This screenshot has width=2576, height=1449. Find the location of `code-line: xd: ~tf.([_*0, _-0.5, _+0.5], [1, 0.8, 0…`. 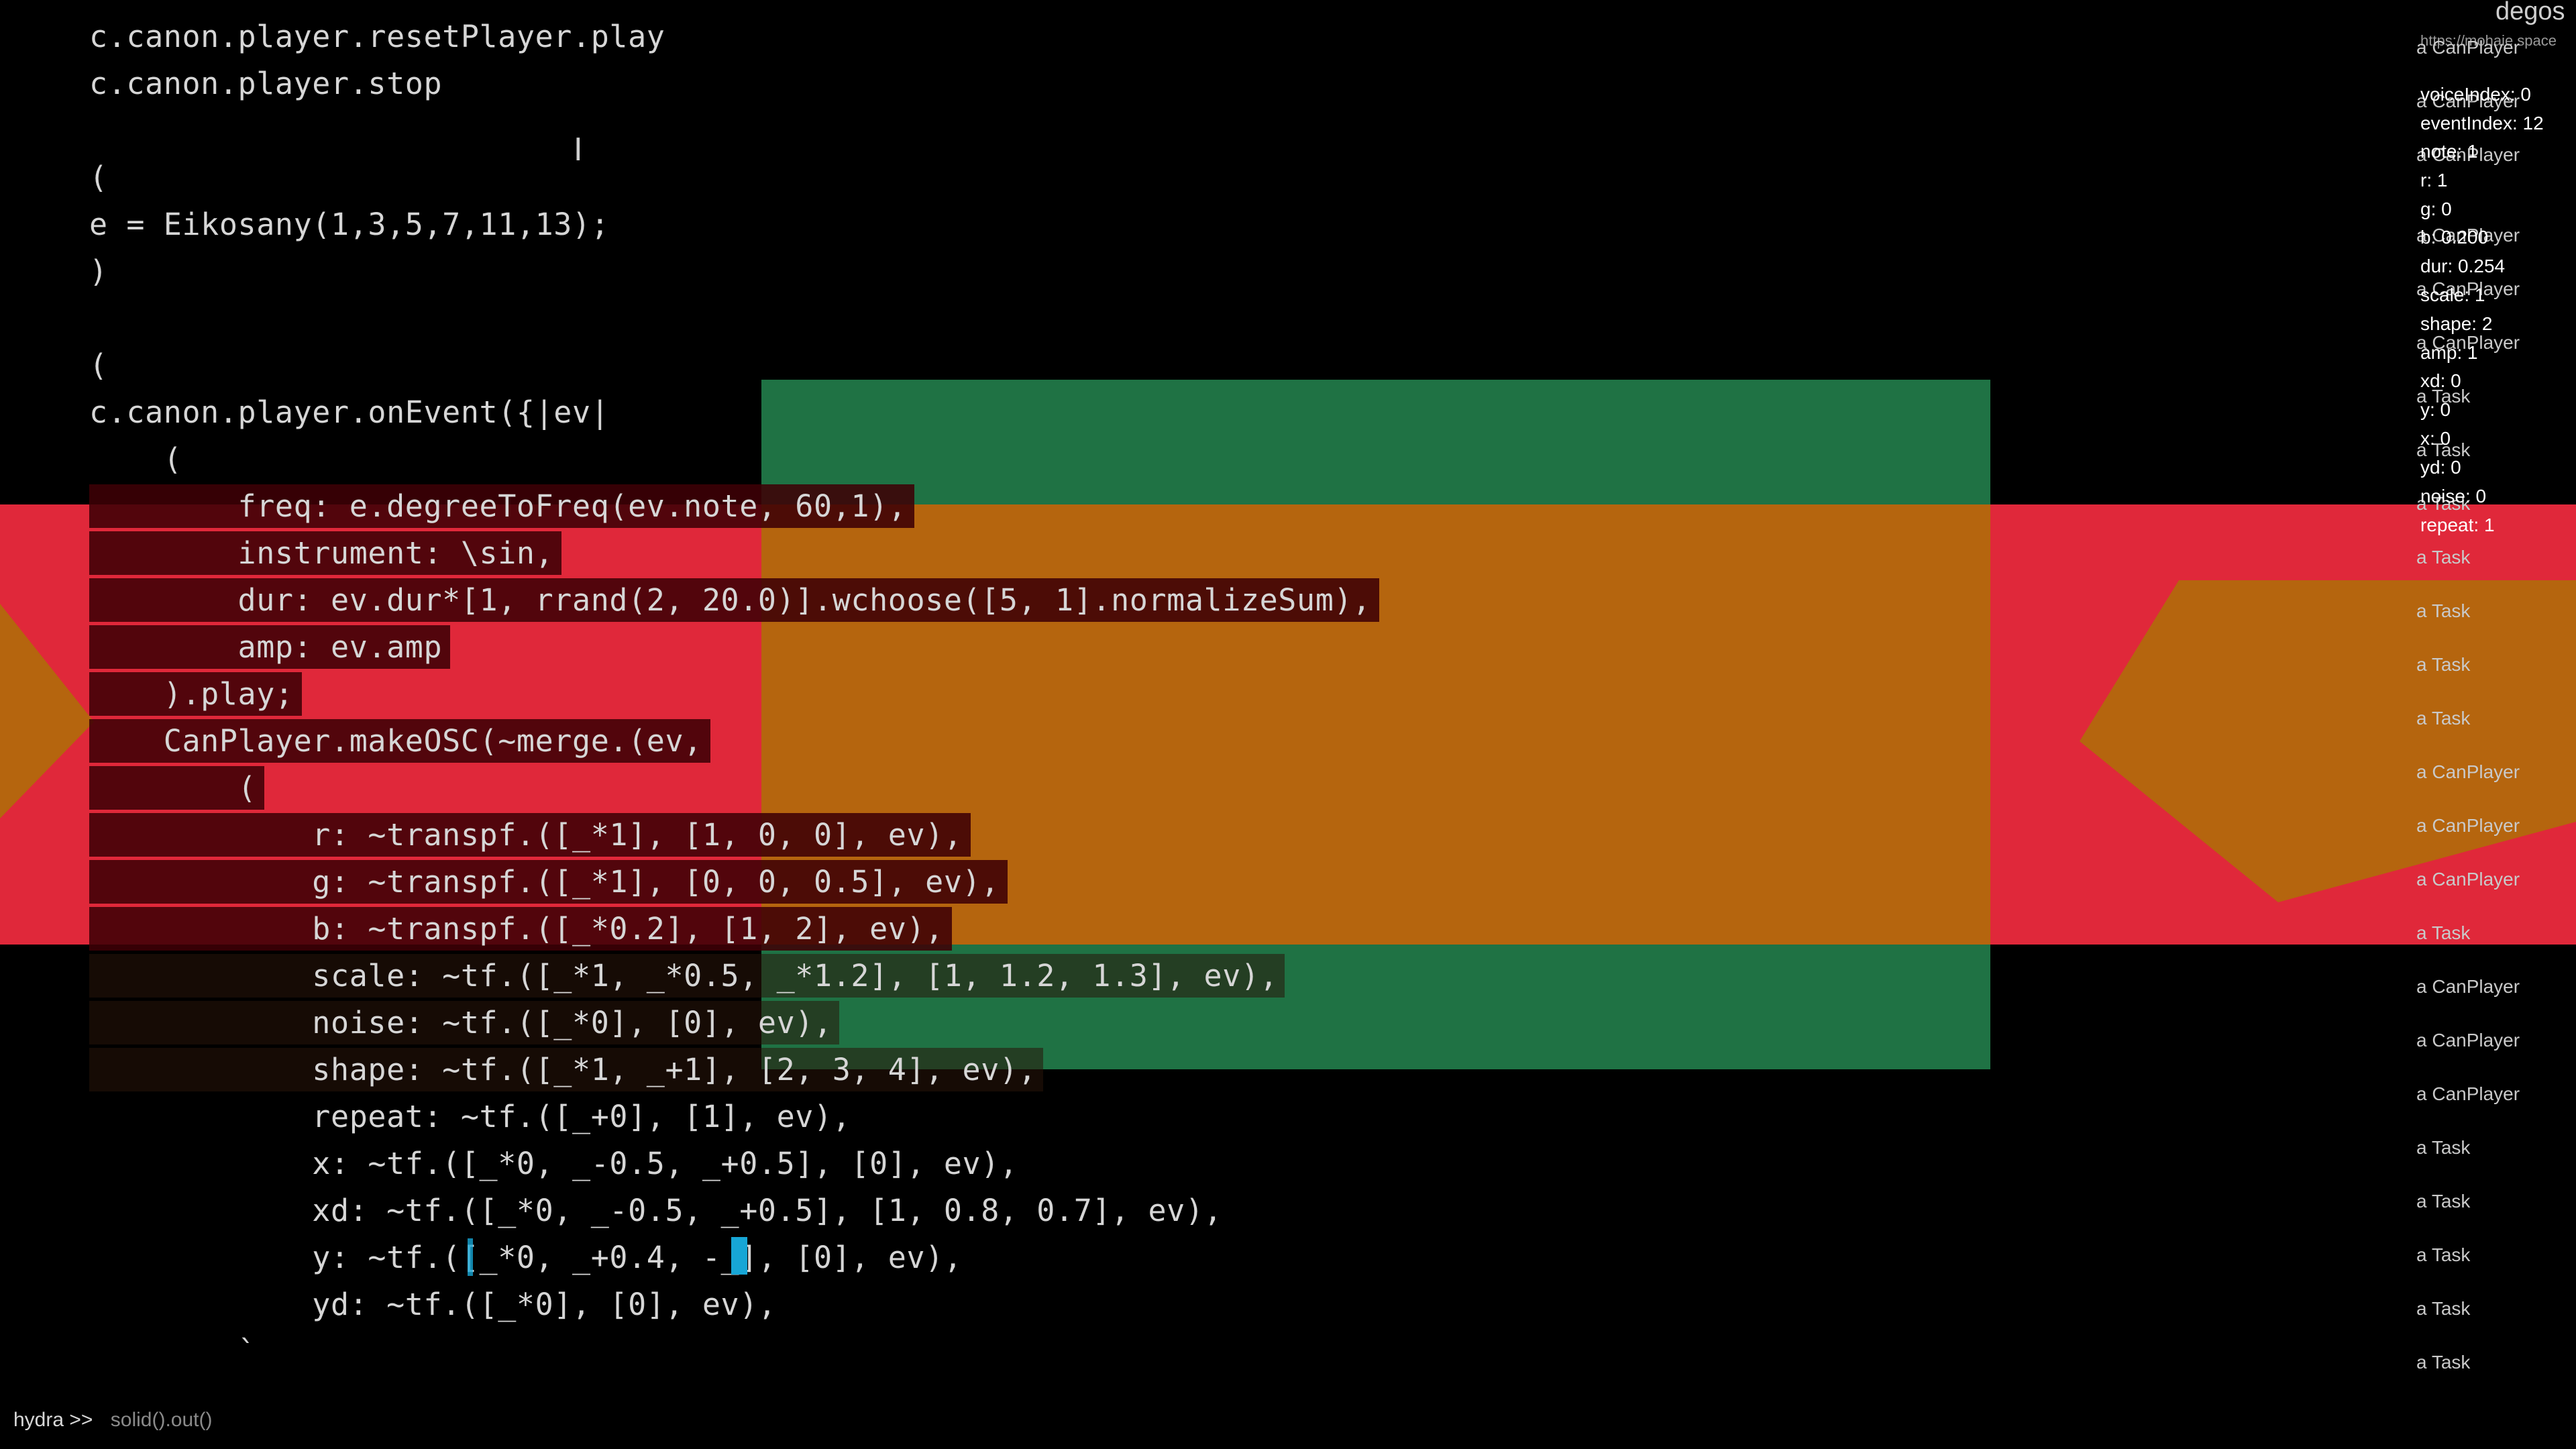

code-line: xd: ~tf.([_*0, _-0.5, _+0.5], [1, 0.8, 0… is located at coordinates (655, 1210).